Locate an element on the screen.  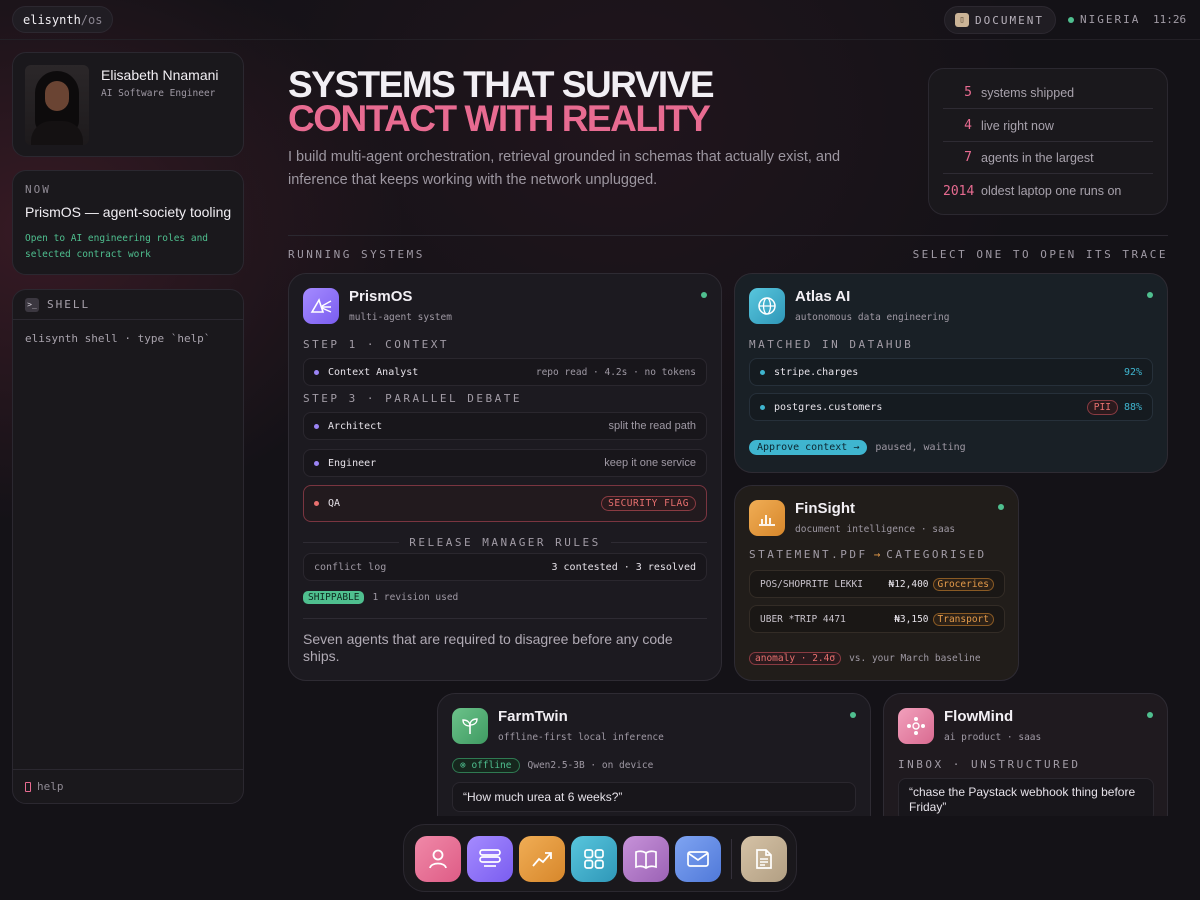
shell-prompt: help is located at coordinates (50, 786).